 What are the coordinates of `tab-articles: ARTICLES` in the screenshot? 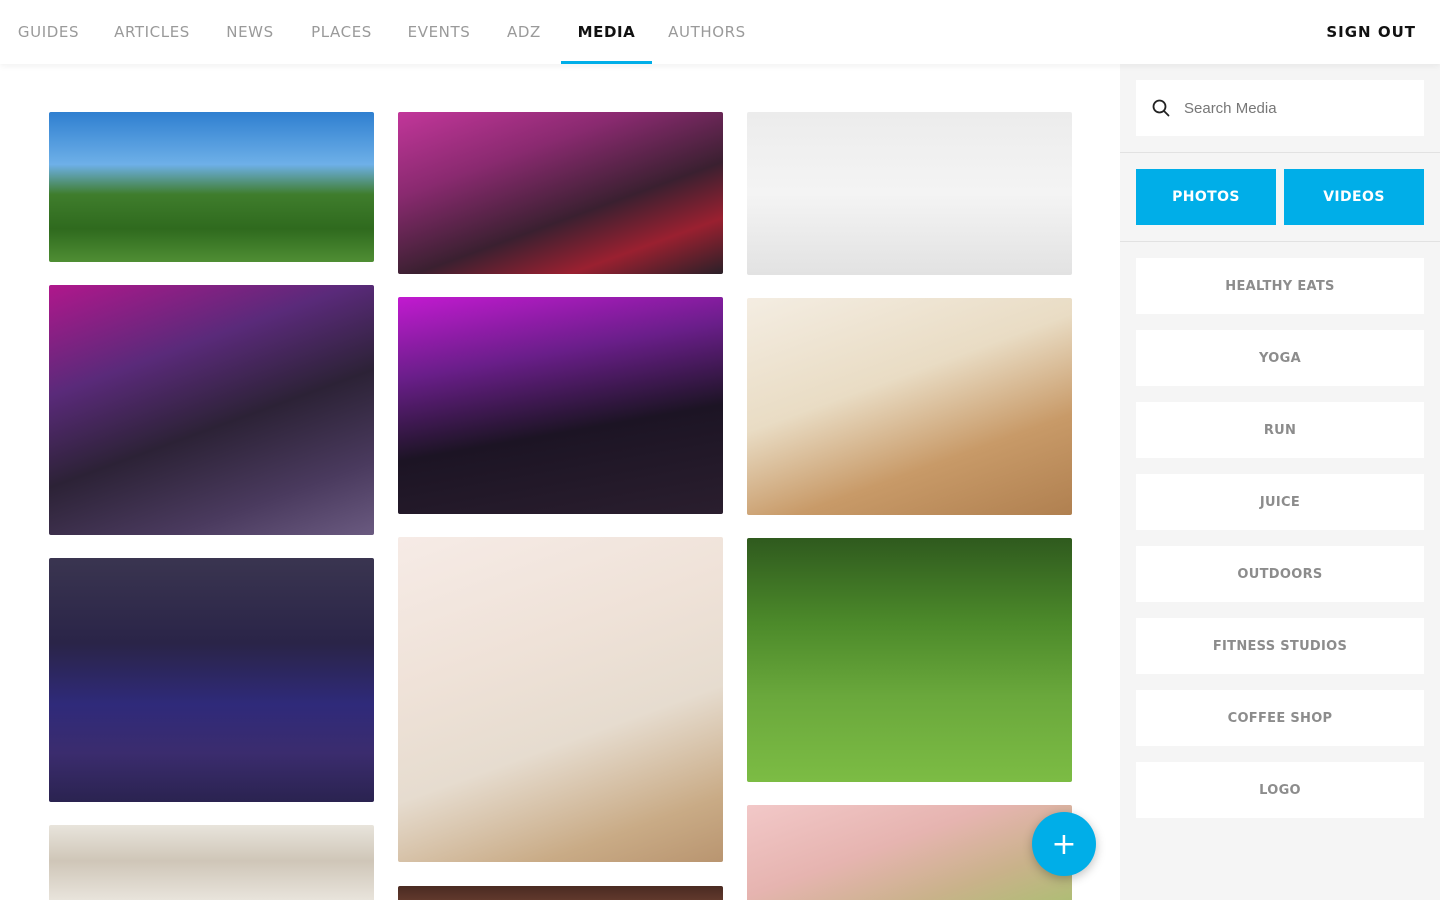 It's located at (152, 32).